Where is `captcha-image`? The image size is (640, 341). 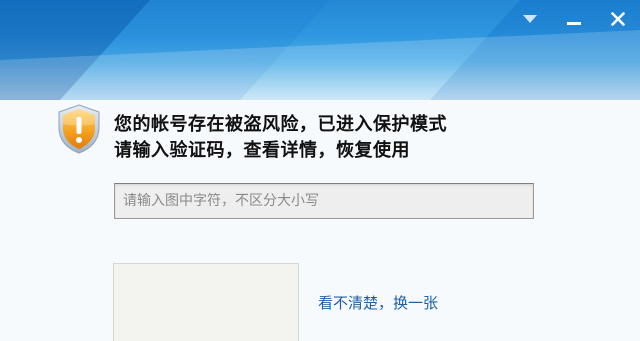 captcha-image is located at coordinates (206, 302).